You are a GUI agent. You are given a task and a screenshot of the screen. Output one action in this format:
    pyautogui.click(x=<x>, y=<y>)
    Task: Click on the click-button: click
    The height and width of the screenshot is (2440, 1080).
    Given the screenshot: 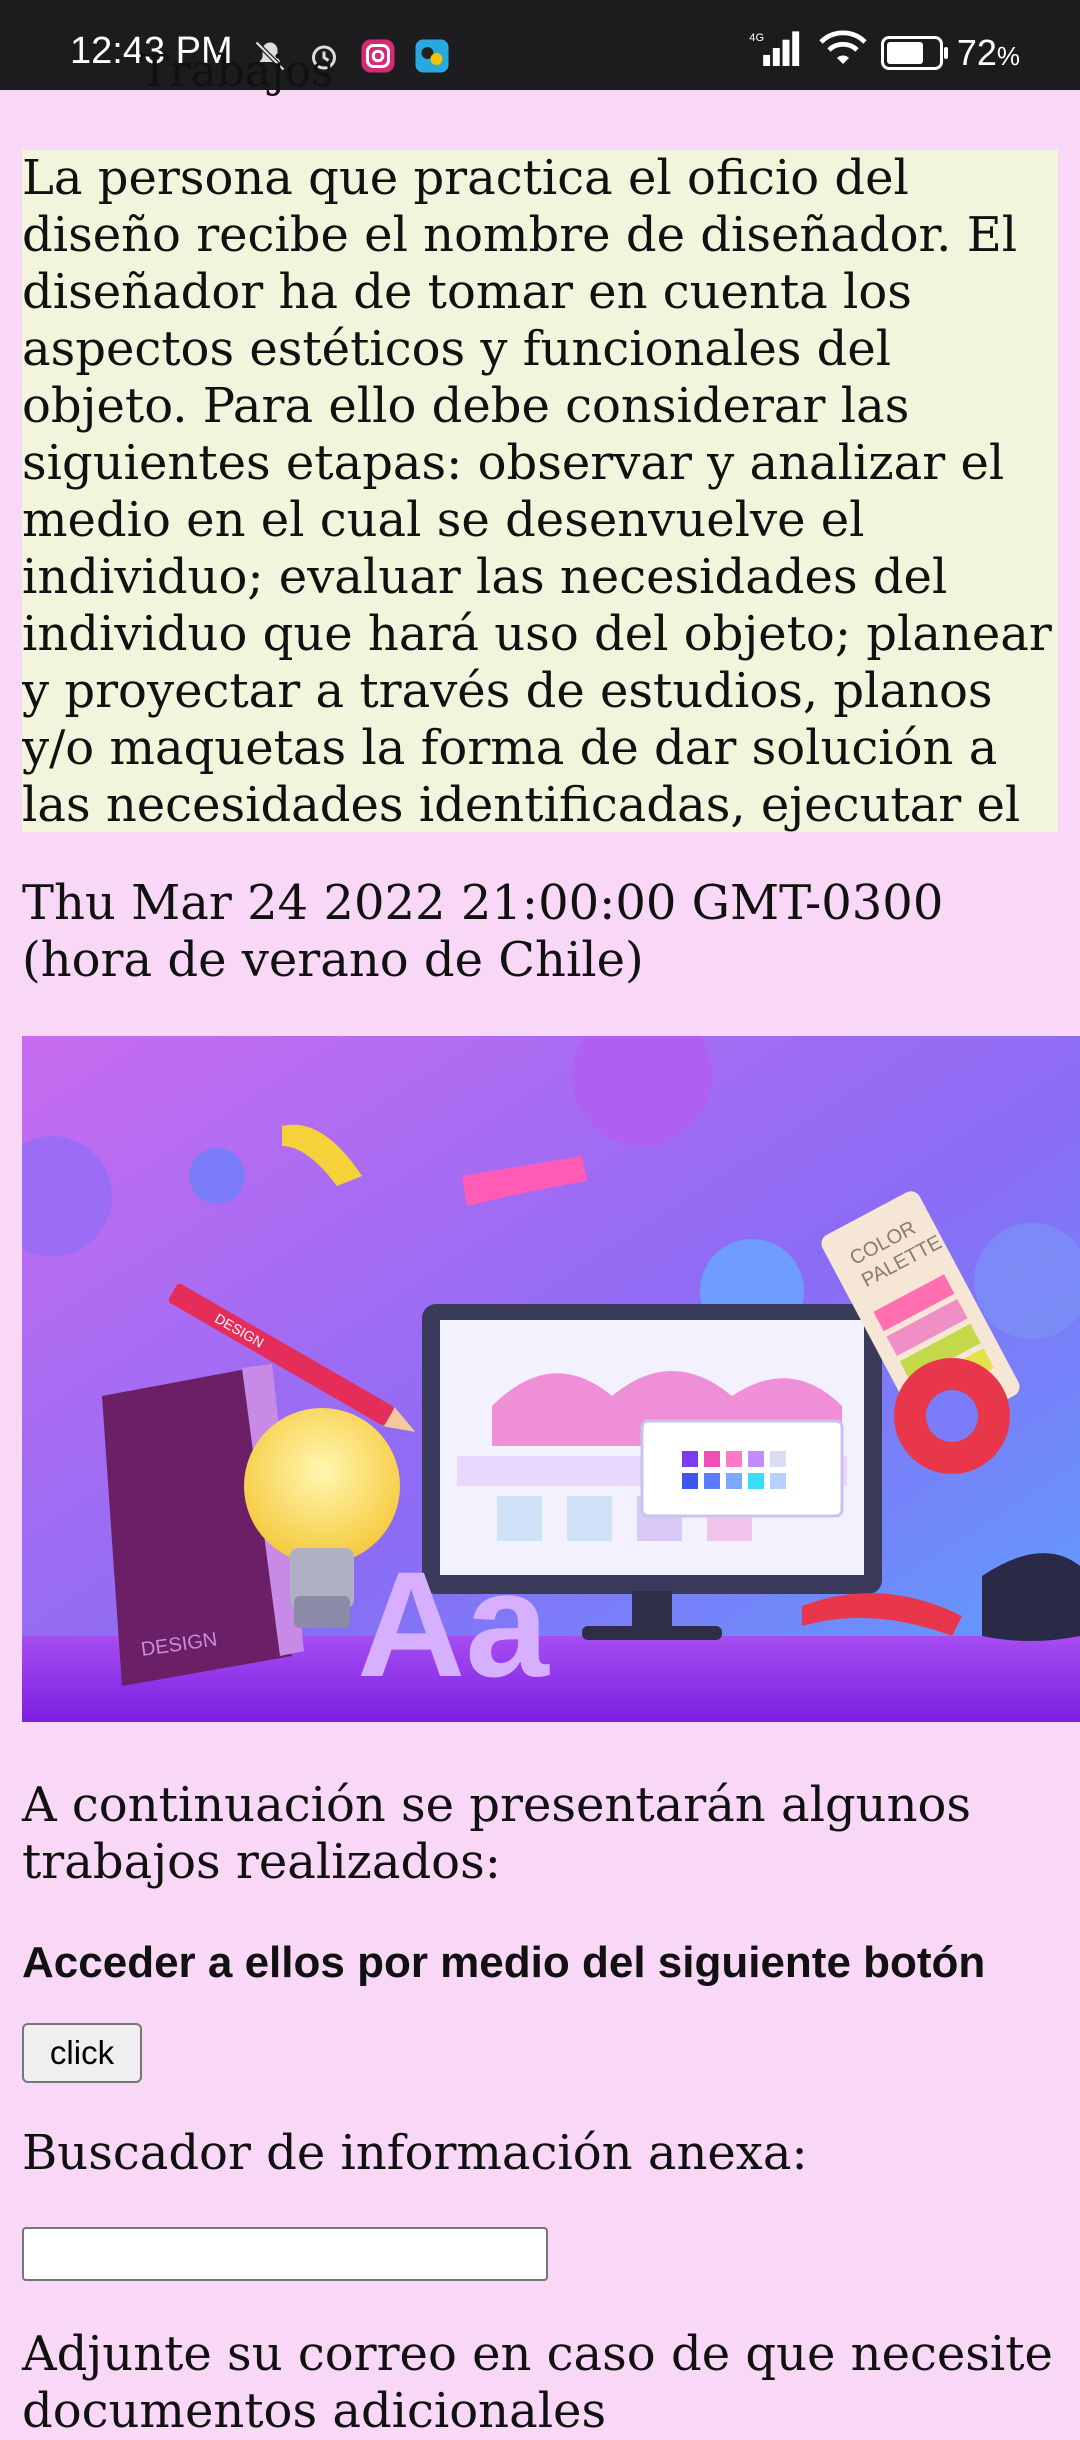 What is the action you would take?
    pyautogui.click(x=82, y=2053)
    